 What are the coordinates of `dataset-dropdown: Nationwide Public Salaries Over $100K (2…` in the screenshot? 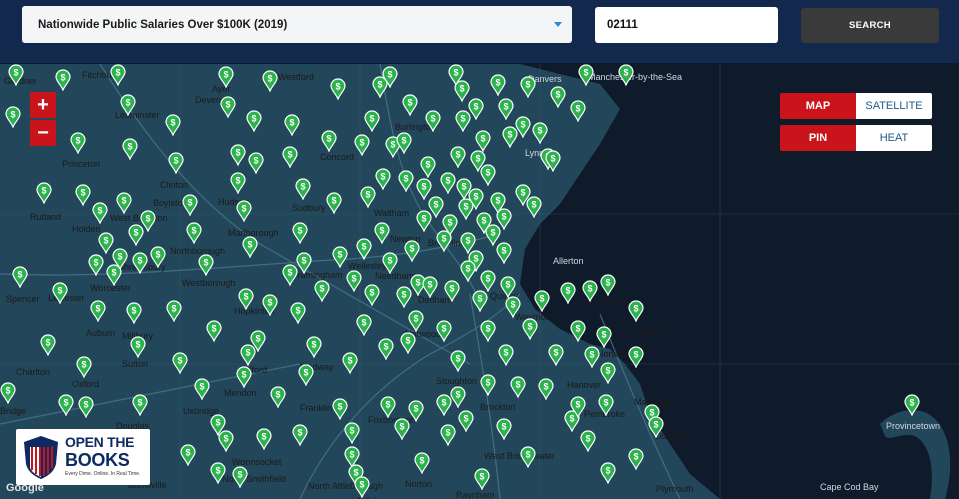 It's located at (297, 24).